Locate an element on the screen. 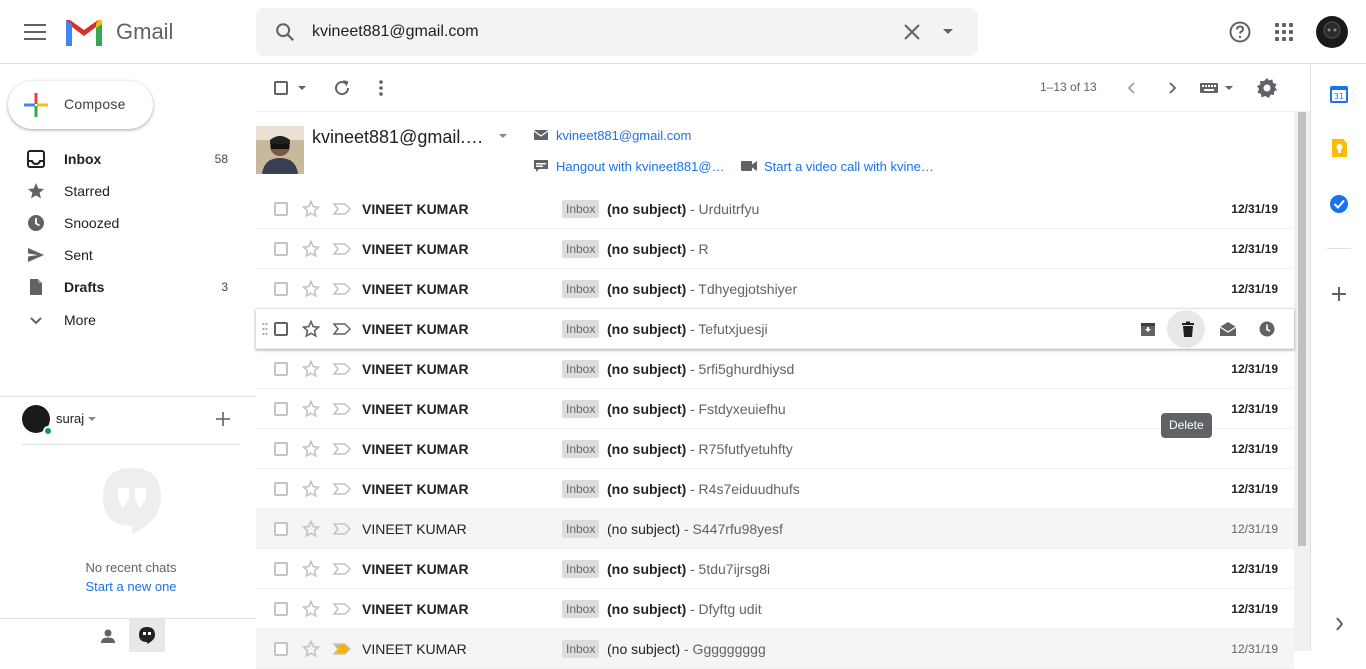 The width and height of the screenshot is (1366, 669). person-icon is located at coordinates (108, 636).